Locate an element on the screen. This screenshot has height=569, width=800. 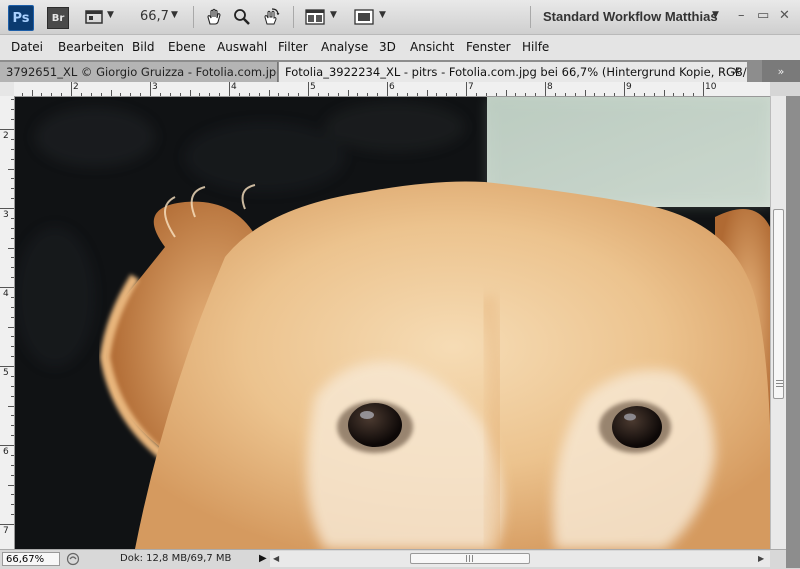
menu-3d: 3D is located at coordinates (387, 47).